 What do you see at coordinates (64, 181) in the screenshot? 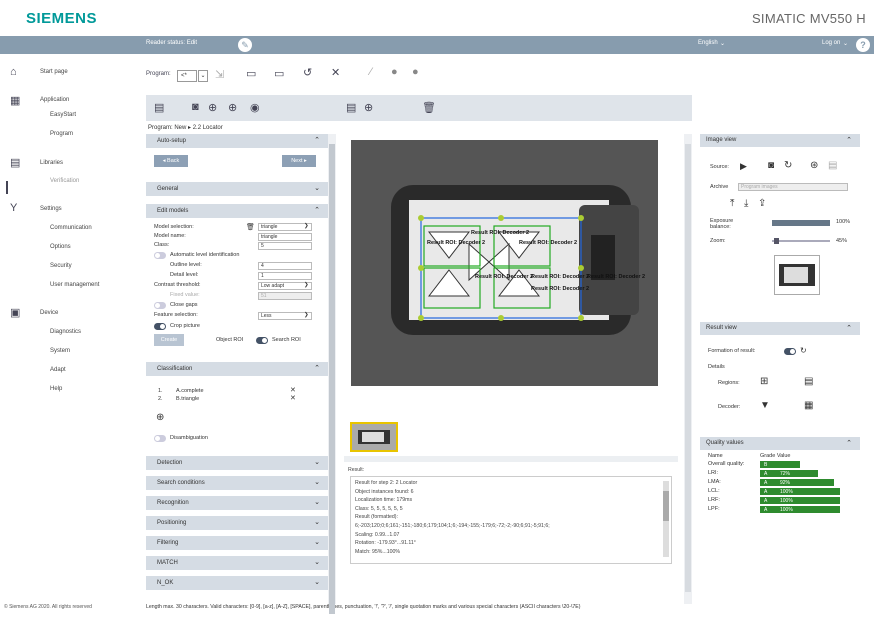
I see `nav-verification: Verification` at bounding box center [64, 181].